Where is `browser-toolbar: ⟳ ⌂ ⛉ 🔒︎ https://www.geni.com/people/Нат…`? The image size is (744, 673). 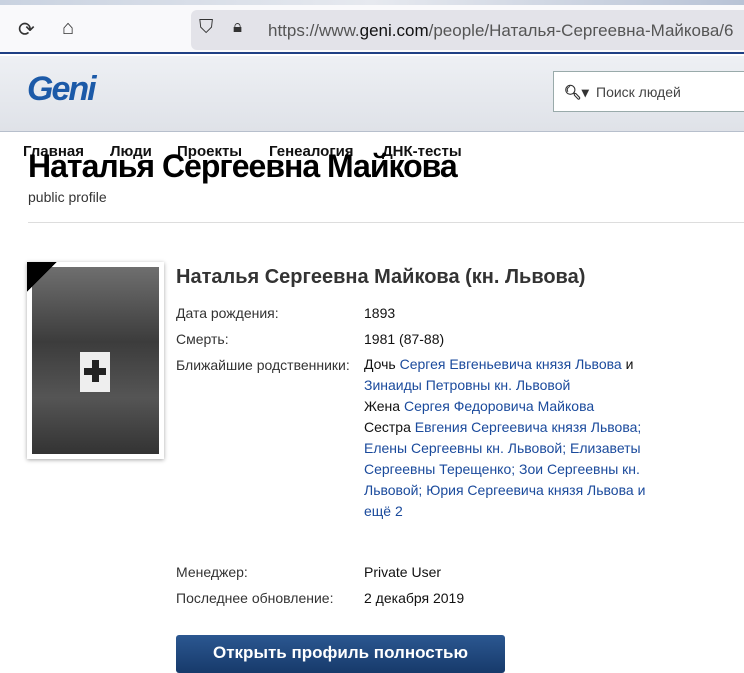 browser-toolbar: ⟳ ⌂ ⛉ 🔒︎ https://www.geni.com/people/Нат… is located at coordinates (372, 29).